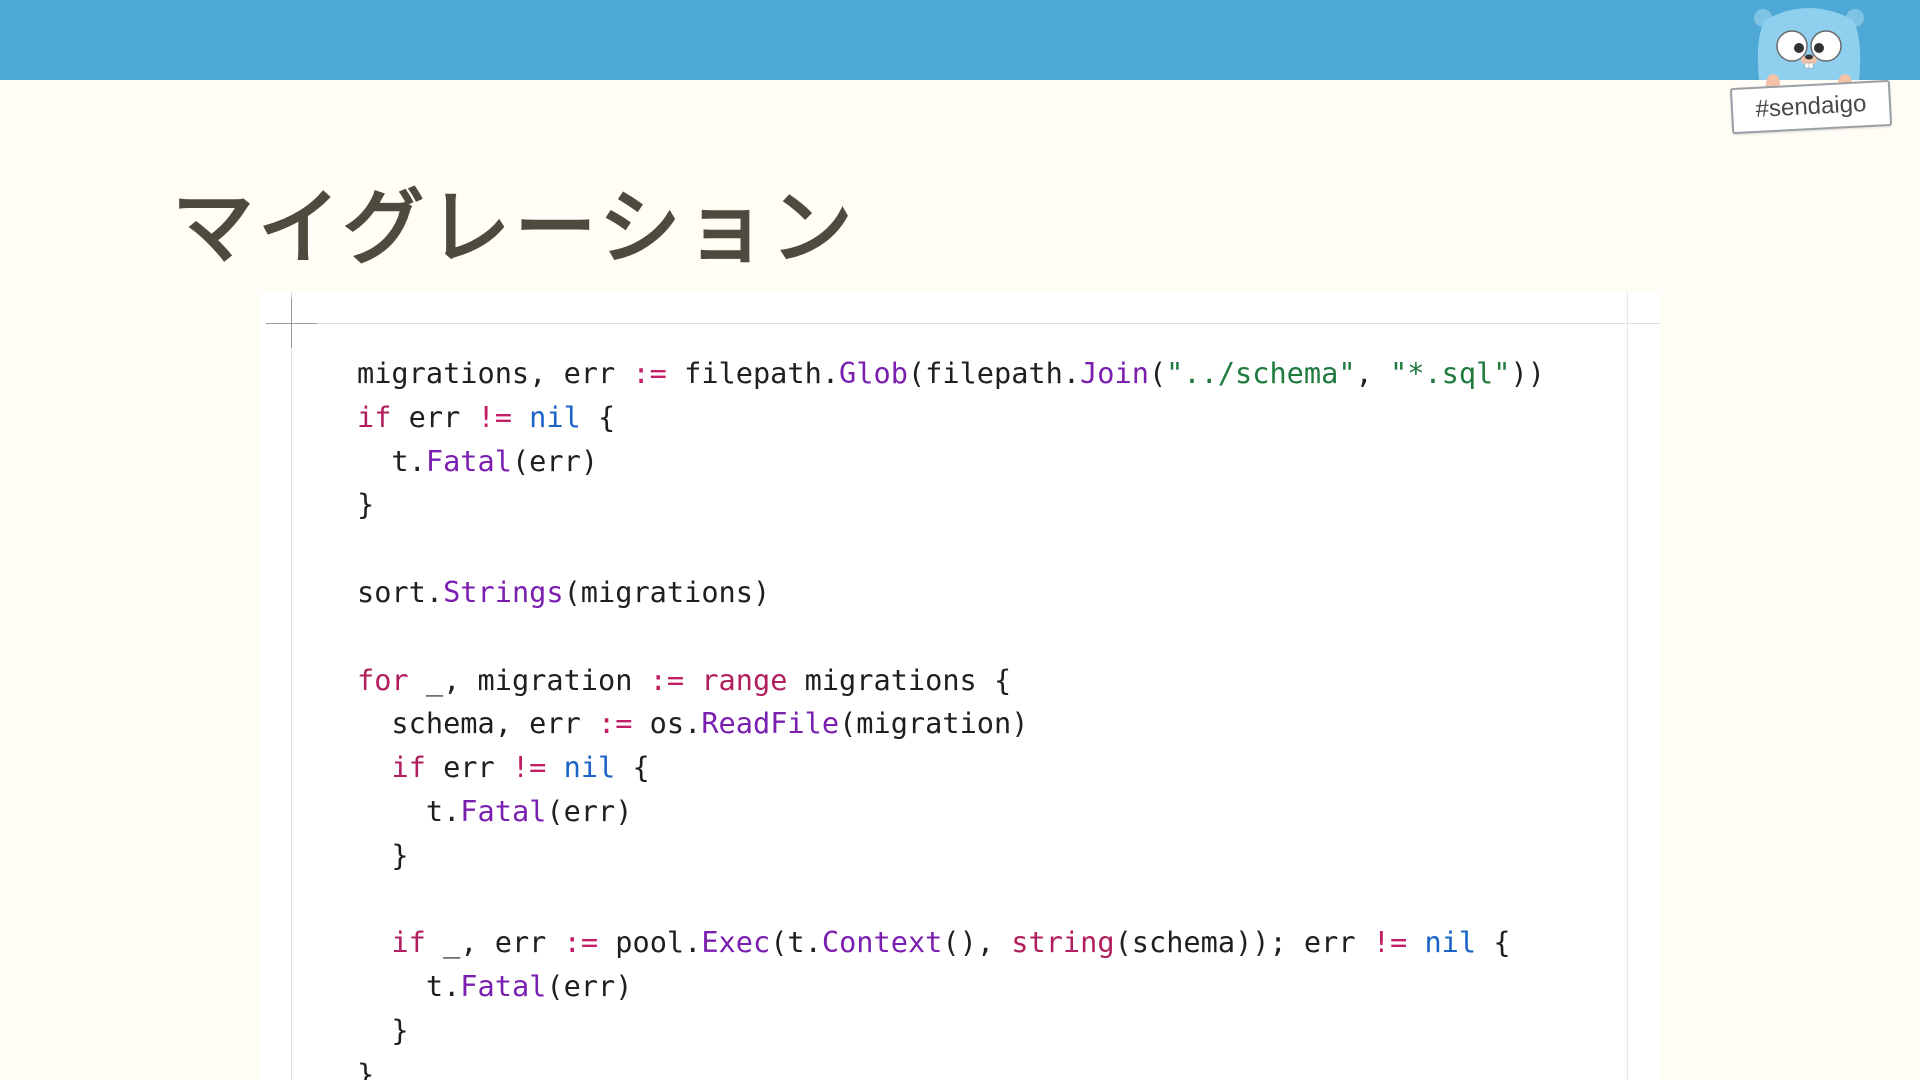  Describe the element at coordinates (1372, 373) in the screenshot. I see `code-token: ,` at that location.